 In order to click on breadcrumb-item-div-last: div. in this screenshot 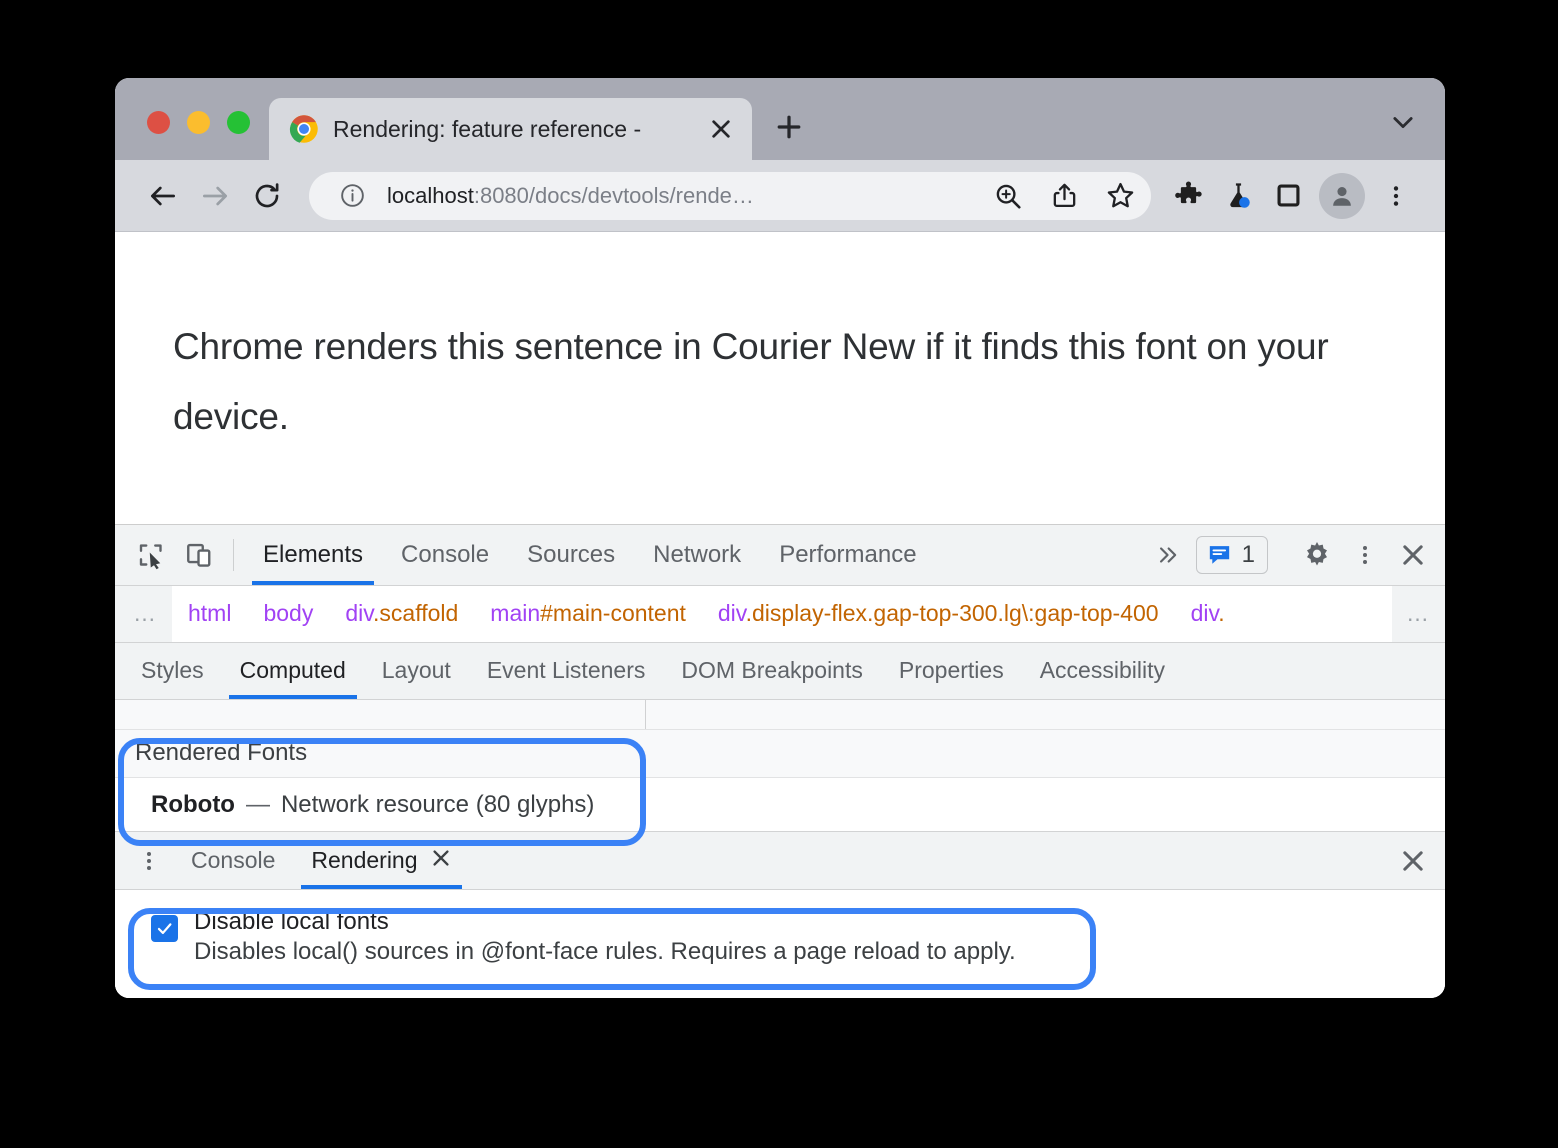, I will do `click(1208, 613)`.